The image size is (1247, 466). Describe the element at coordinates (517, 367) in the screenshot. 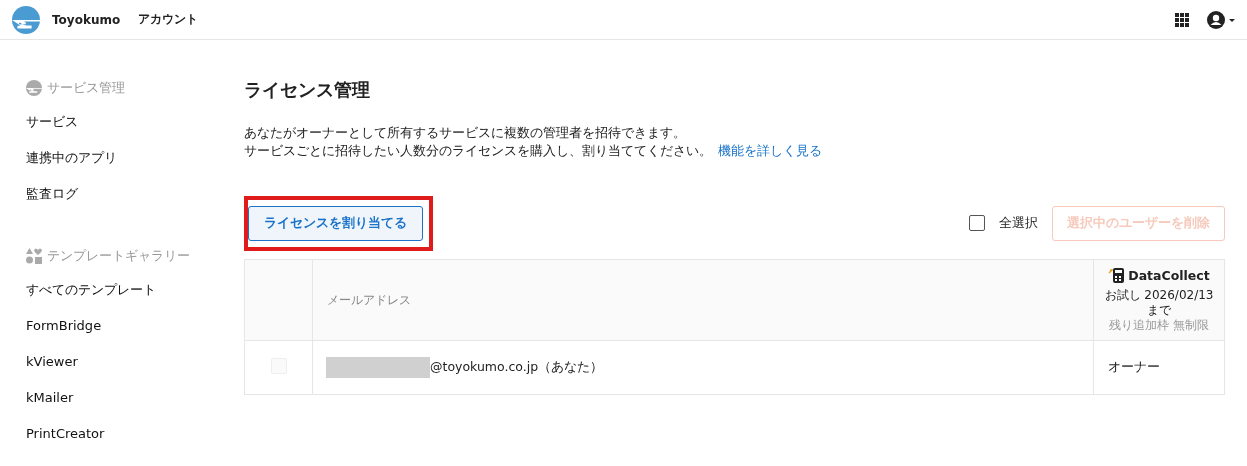

I see `email-address: @toyokumo.co.jp（あなた）` at that location.